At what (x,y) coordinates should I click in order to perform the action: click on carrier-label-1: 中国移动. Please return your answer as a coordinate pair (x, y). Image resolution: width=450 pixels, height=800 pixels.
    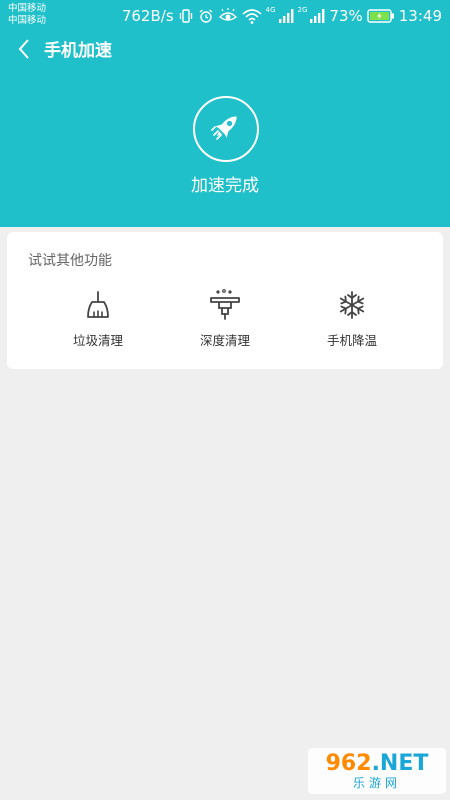
    Looking at the image, I should click on (27, 8).